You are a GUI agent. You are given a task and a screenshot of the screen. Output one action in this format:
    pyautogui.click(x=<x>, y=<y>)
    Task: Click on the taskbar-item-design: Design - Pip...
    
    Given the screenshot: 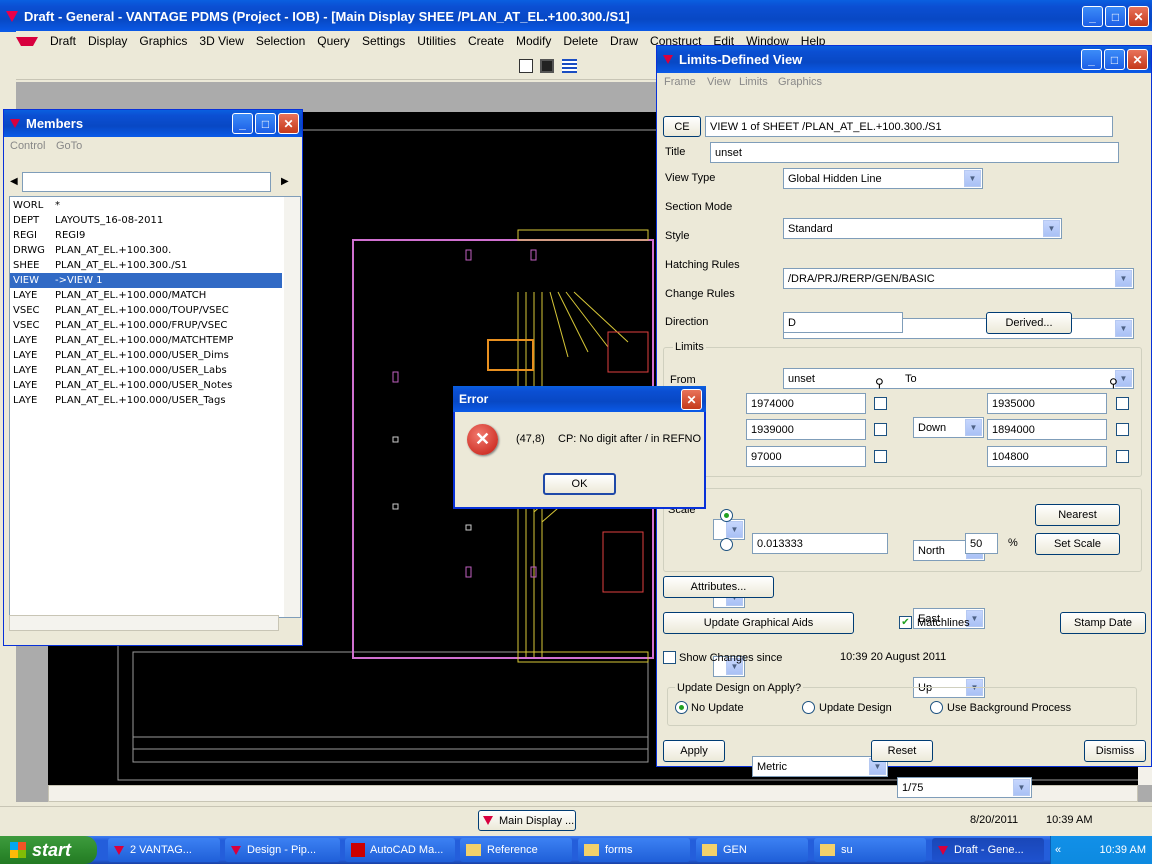 What is the action you would take?
    pyautogui.click(x=282, y=850)
    